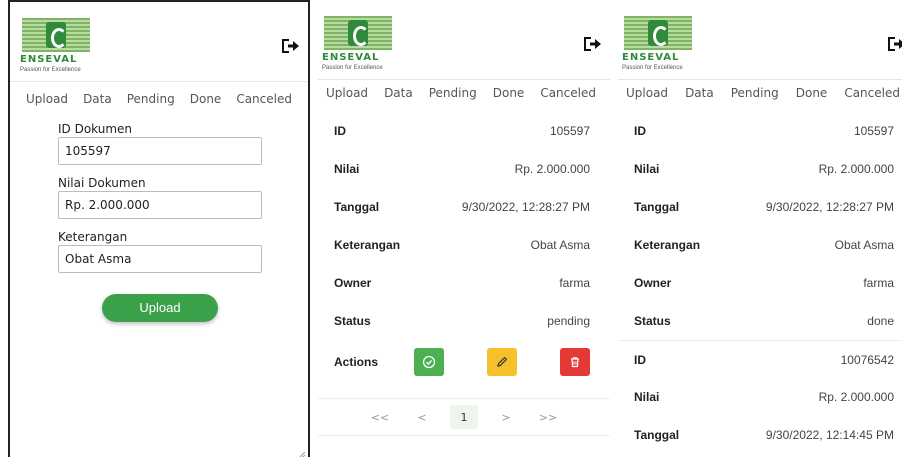 Image resolution: width=902 pixels, height=457 pixels. Describe the element at coordinates (464, 131) in the screenshot. I see `detail-row-id: ID 105597` at that location.